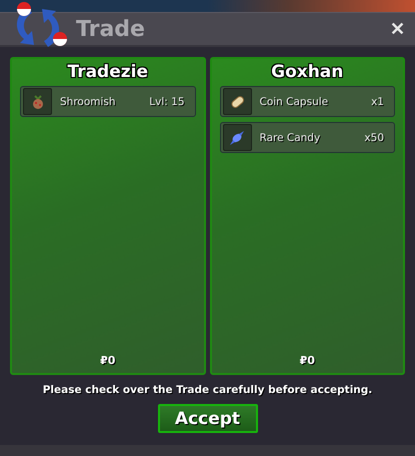 Image resolution: width=415 pixels, height=456 pixels. What do you see at coordinates (166, 102) in the screenshot?
I see `item-detail: Lvl: 15` at bounding box center [166, 102].